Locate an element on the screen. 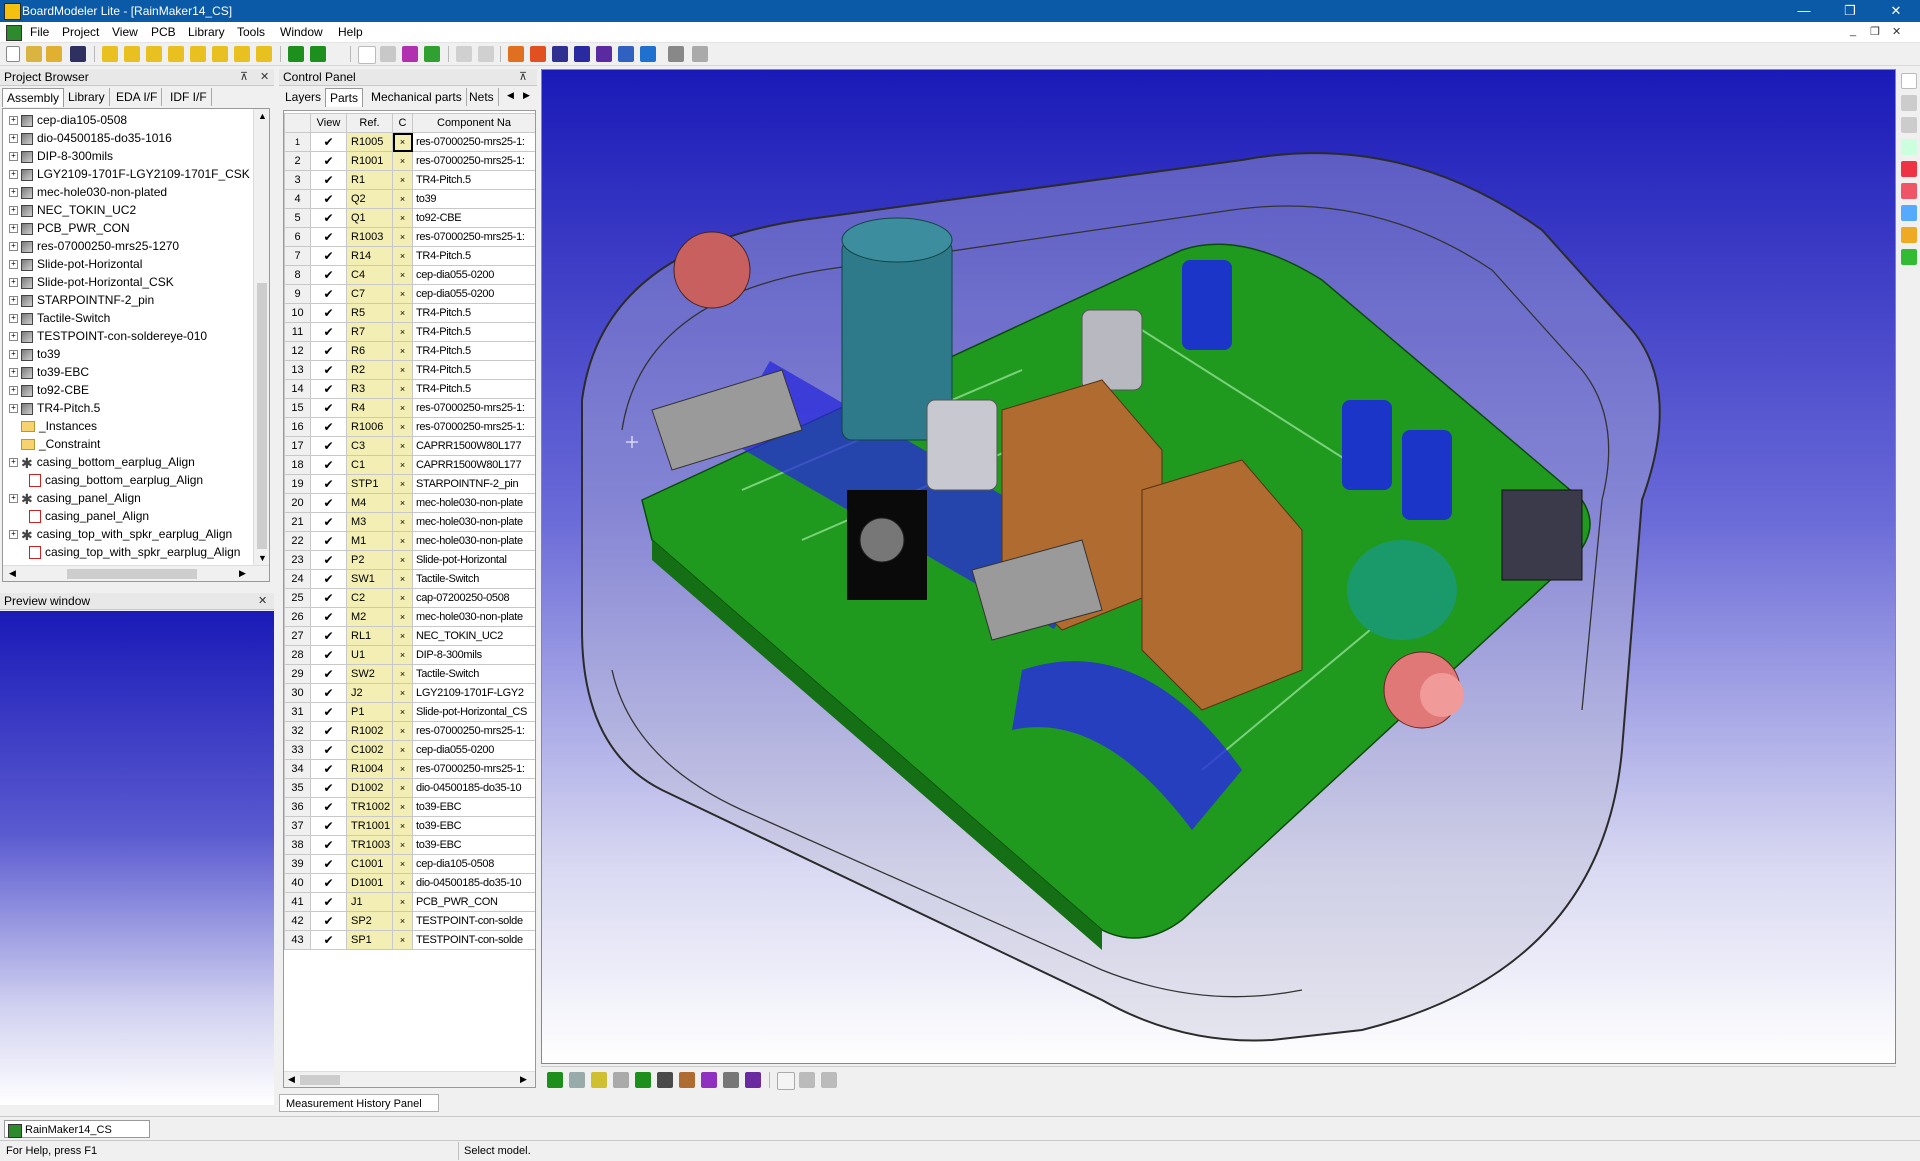 Image resolution: width=1920 pixels, height=1161 pixels. tab-mechanical-parts: Mechanical parts is located at coordinates (417, 97).